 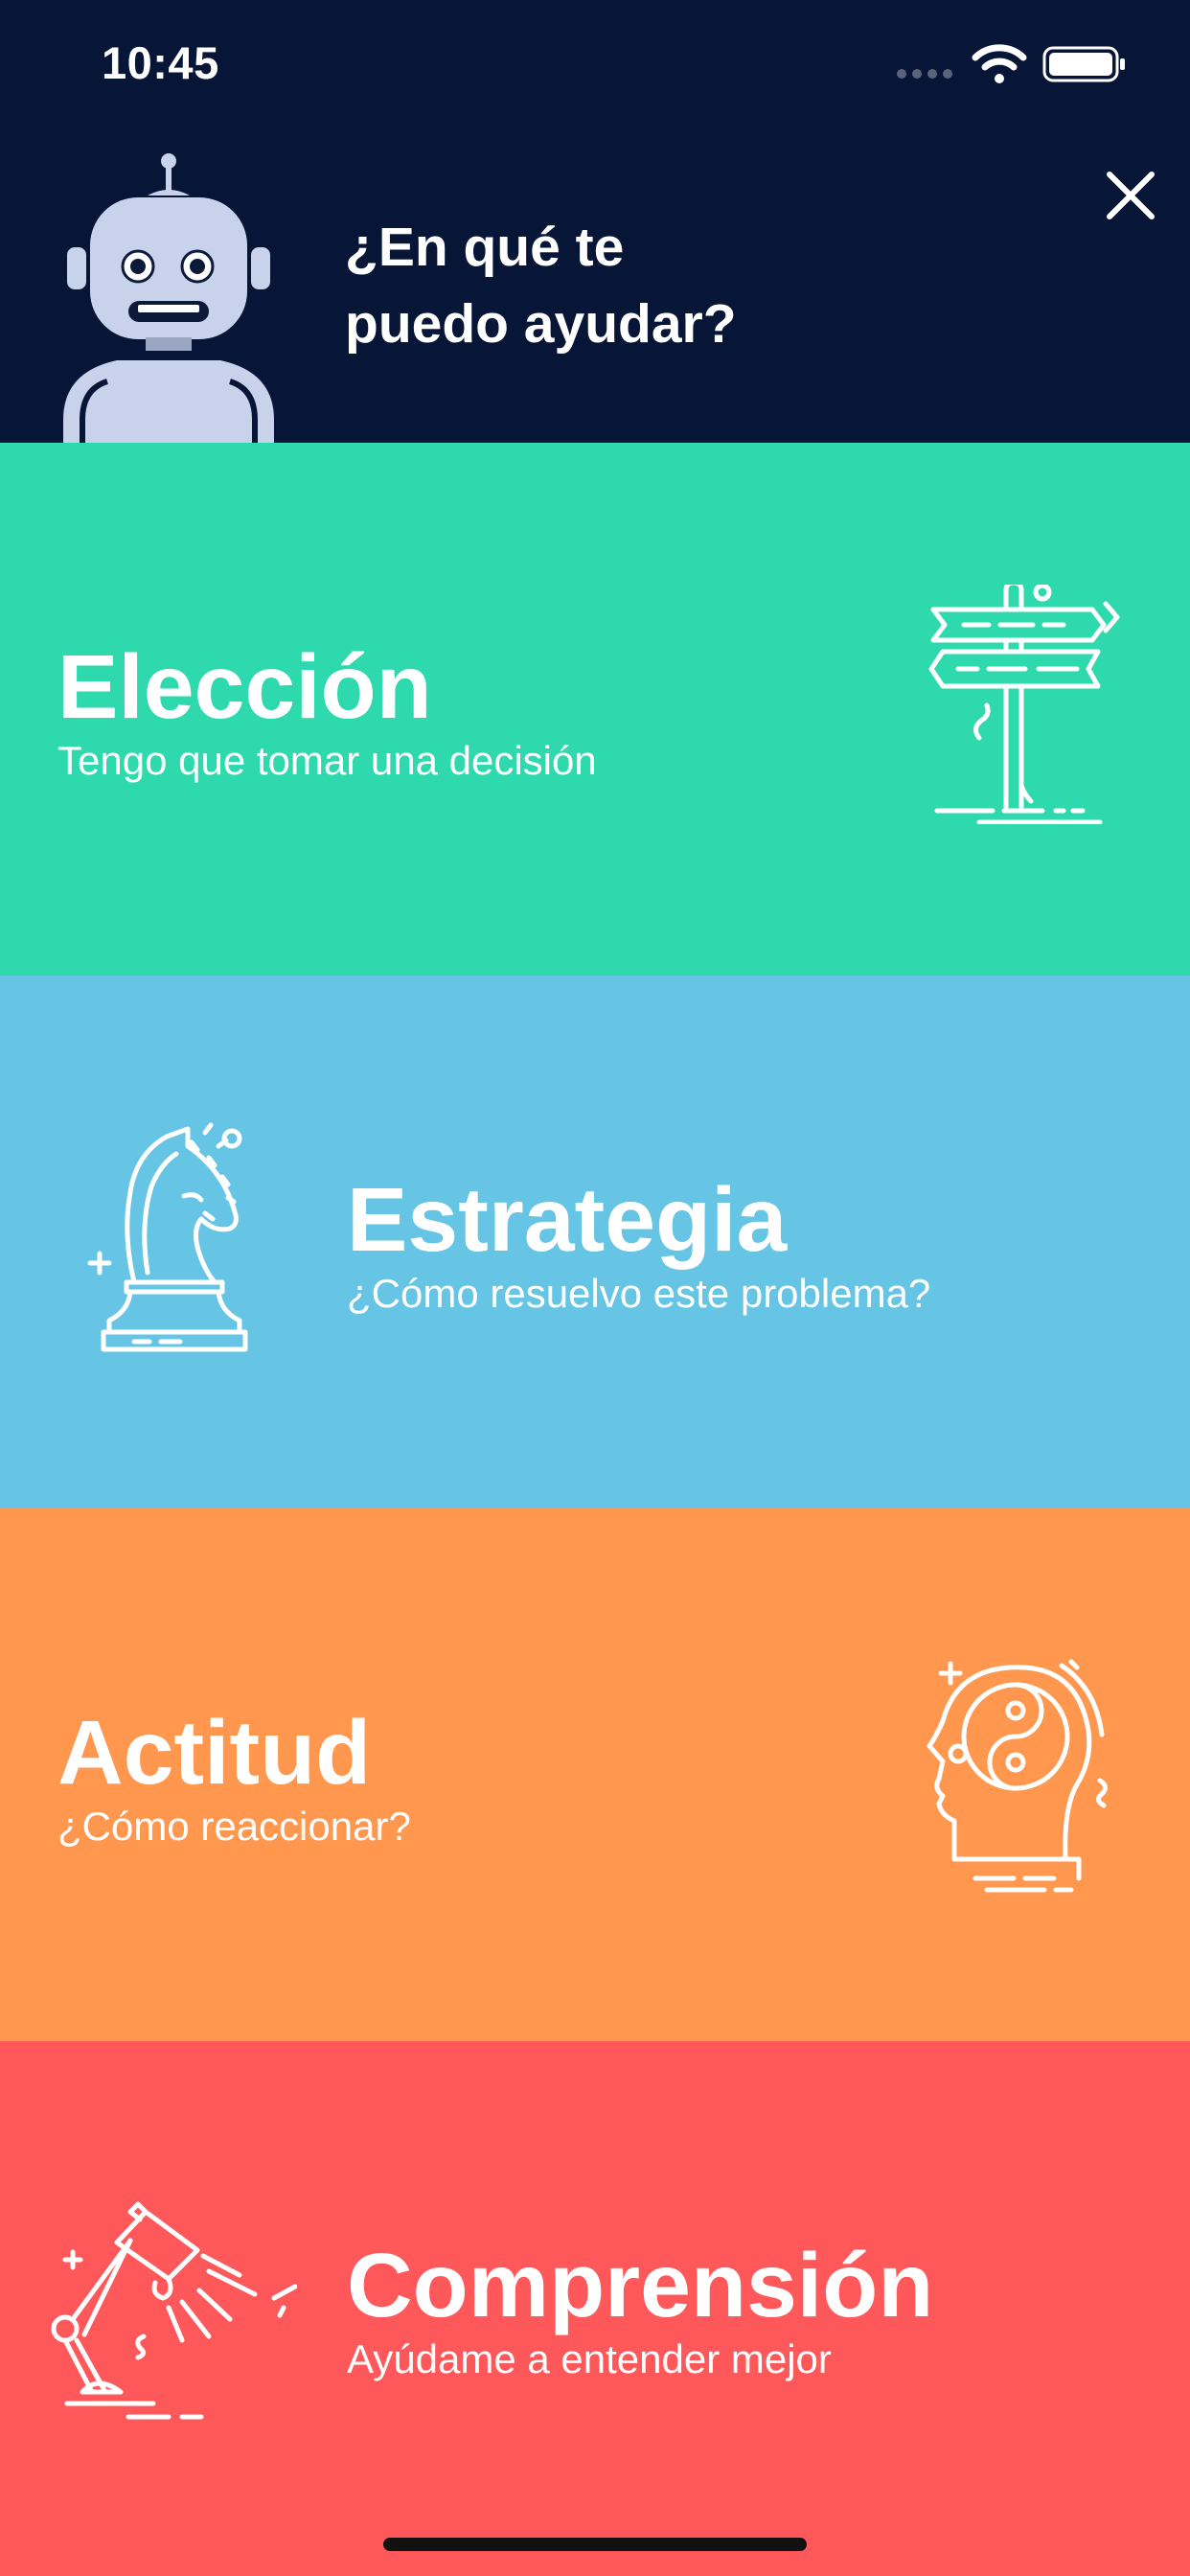 What do you see at coordinates (1083, 64) in the screenshot?
I see `battery-icon` at bounding box center [1083, 64].